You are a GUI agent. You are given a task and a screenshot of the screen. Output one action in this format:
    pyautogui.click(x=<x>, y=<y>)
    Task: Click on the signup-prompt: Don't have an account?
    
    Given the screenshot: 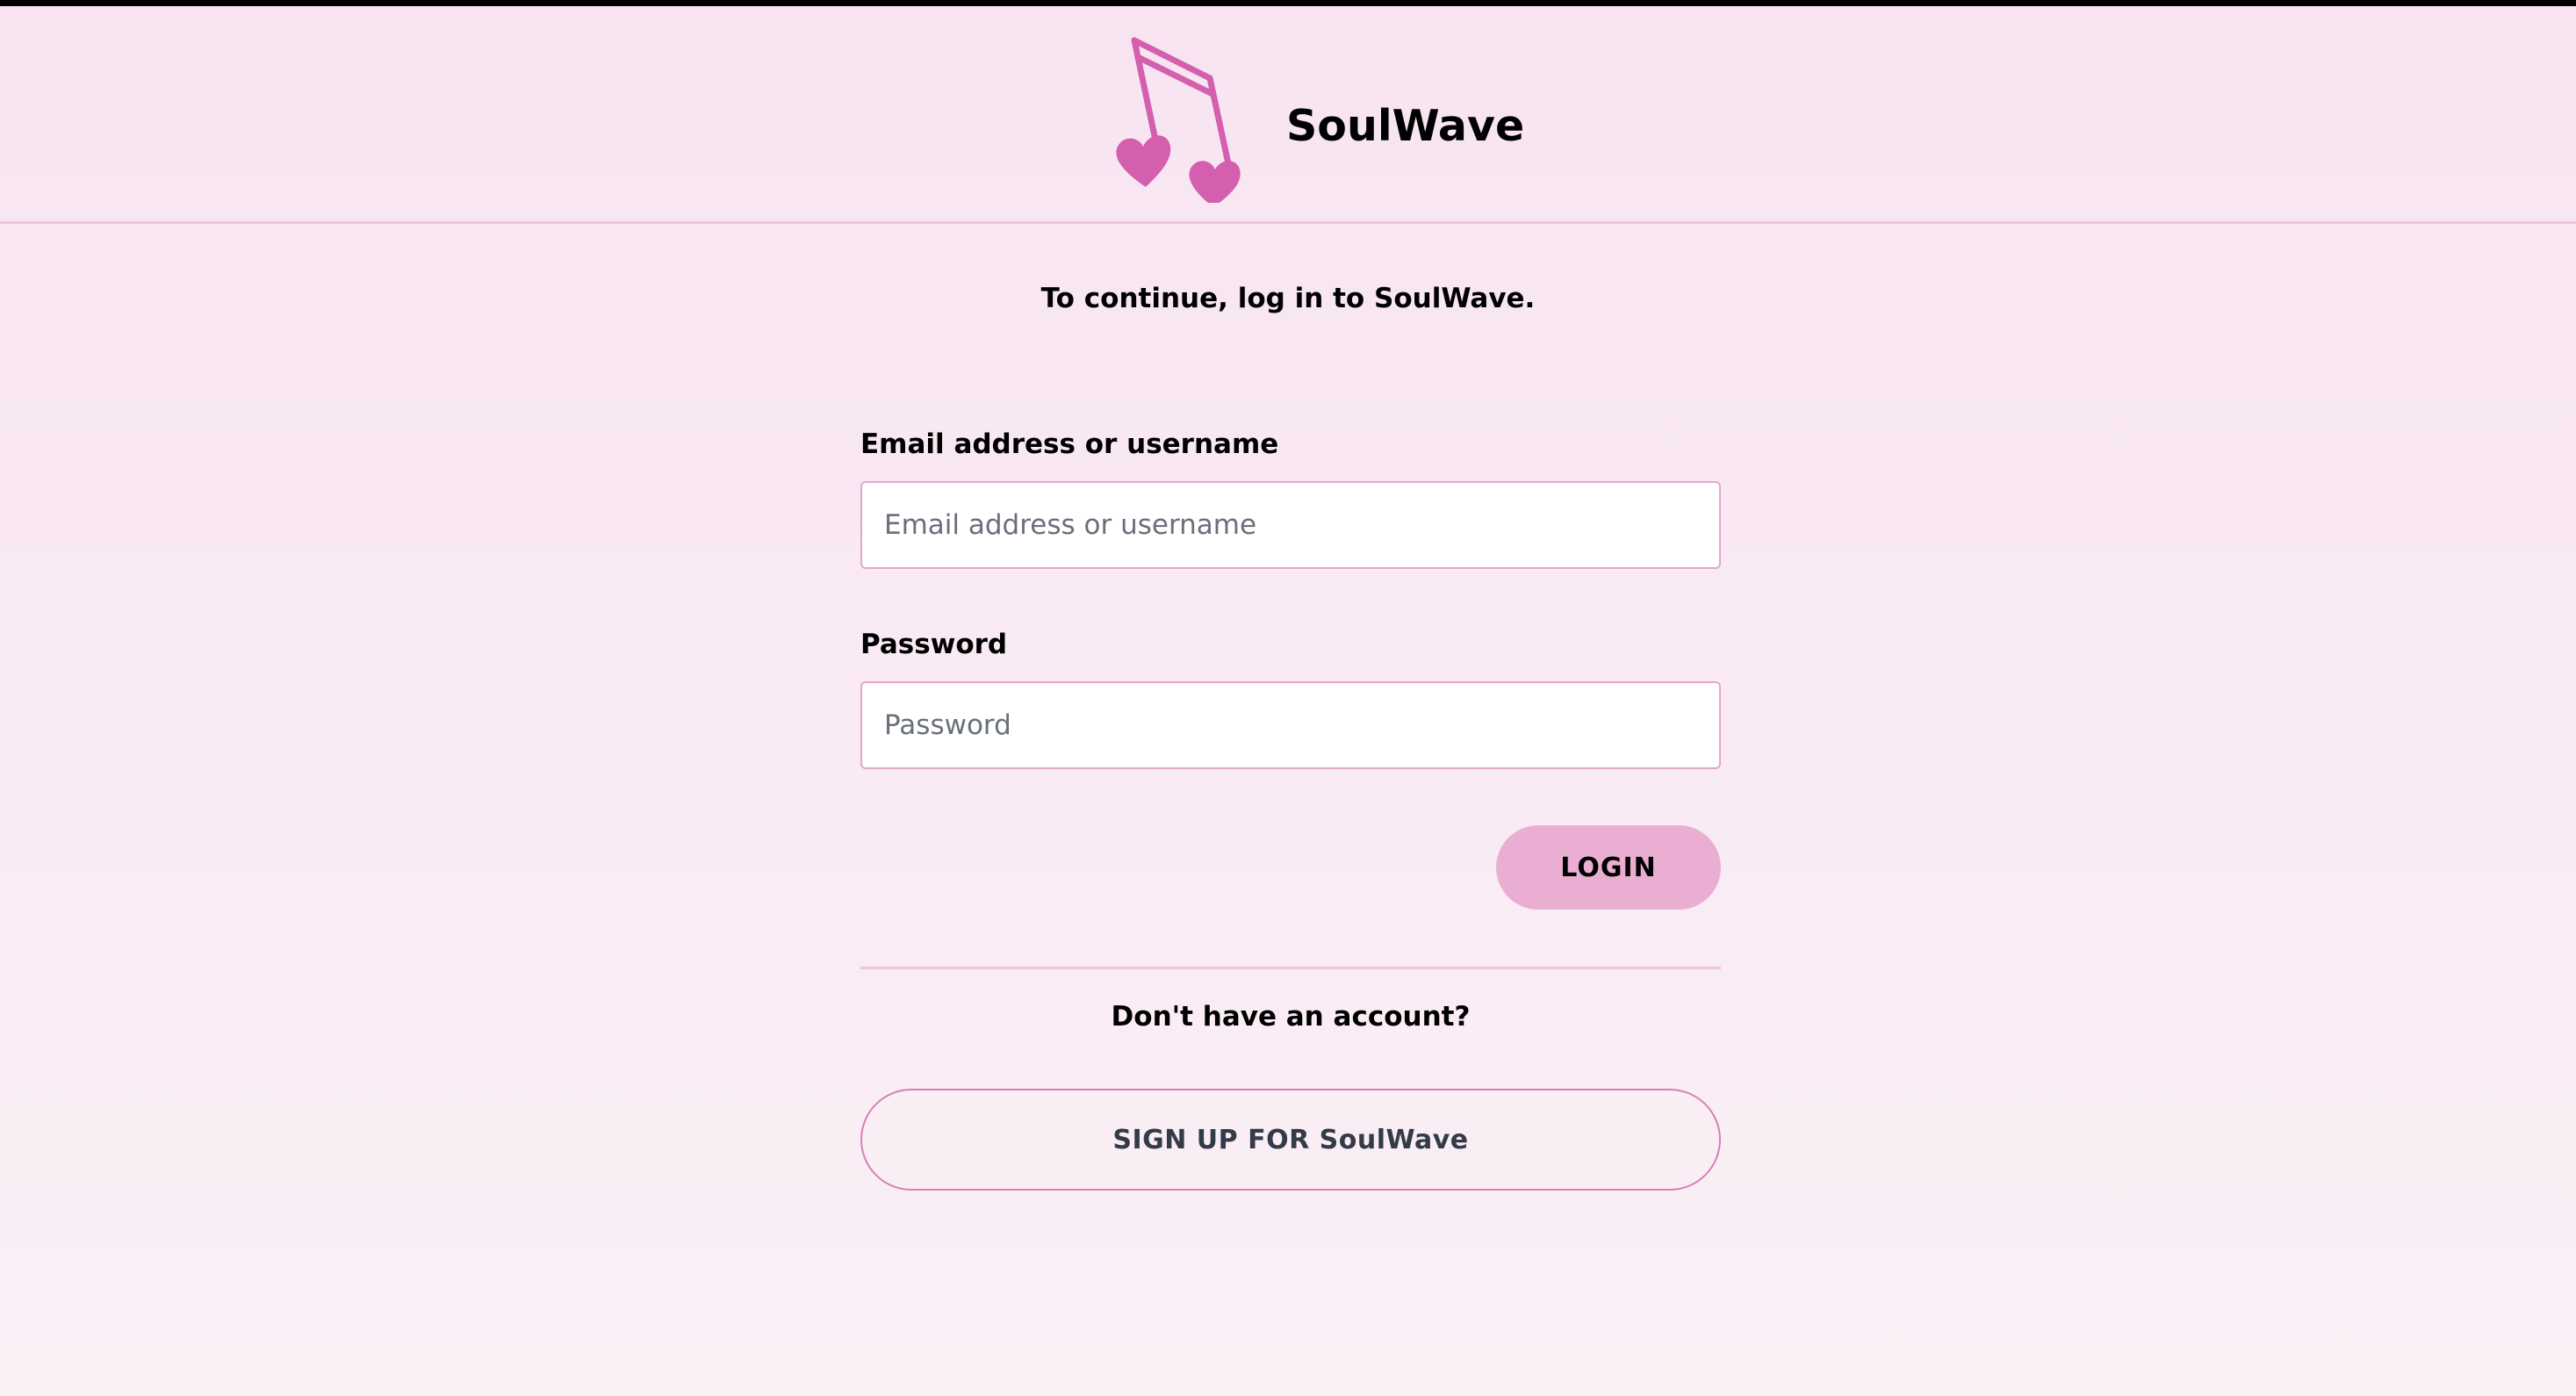 What is the action you would take?
    pyautogui.click(x=1291, y=1017)
    